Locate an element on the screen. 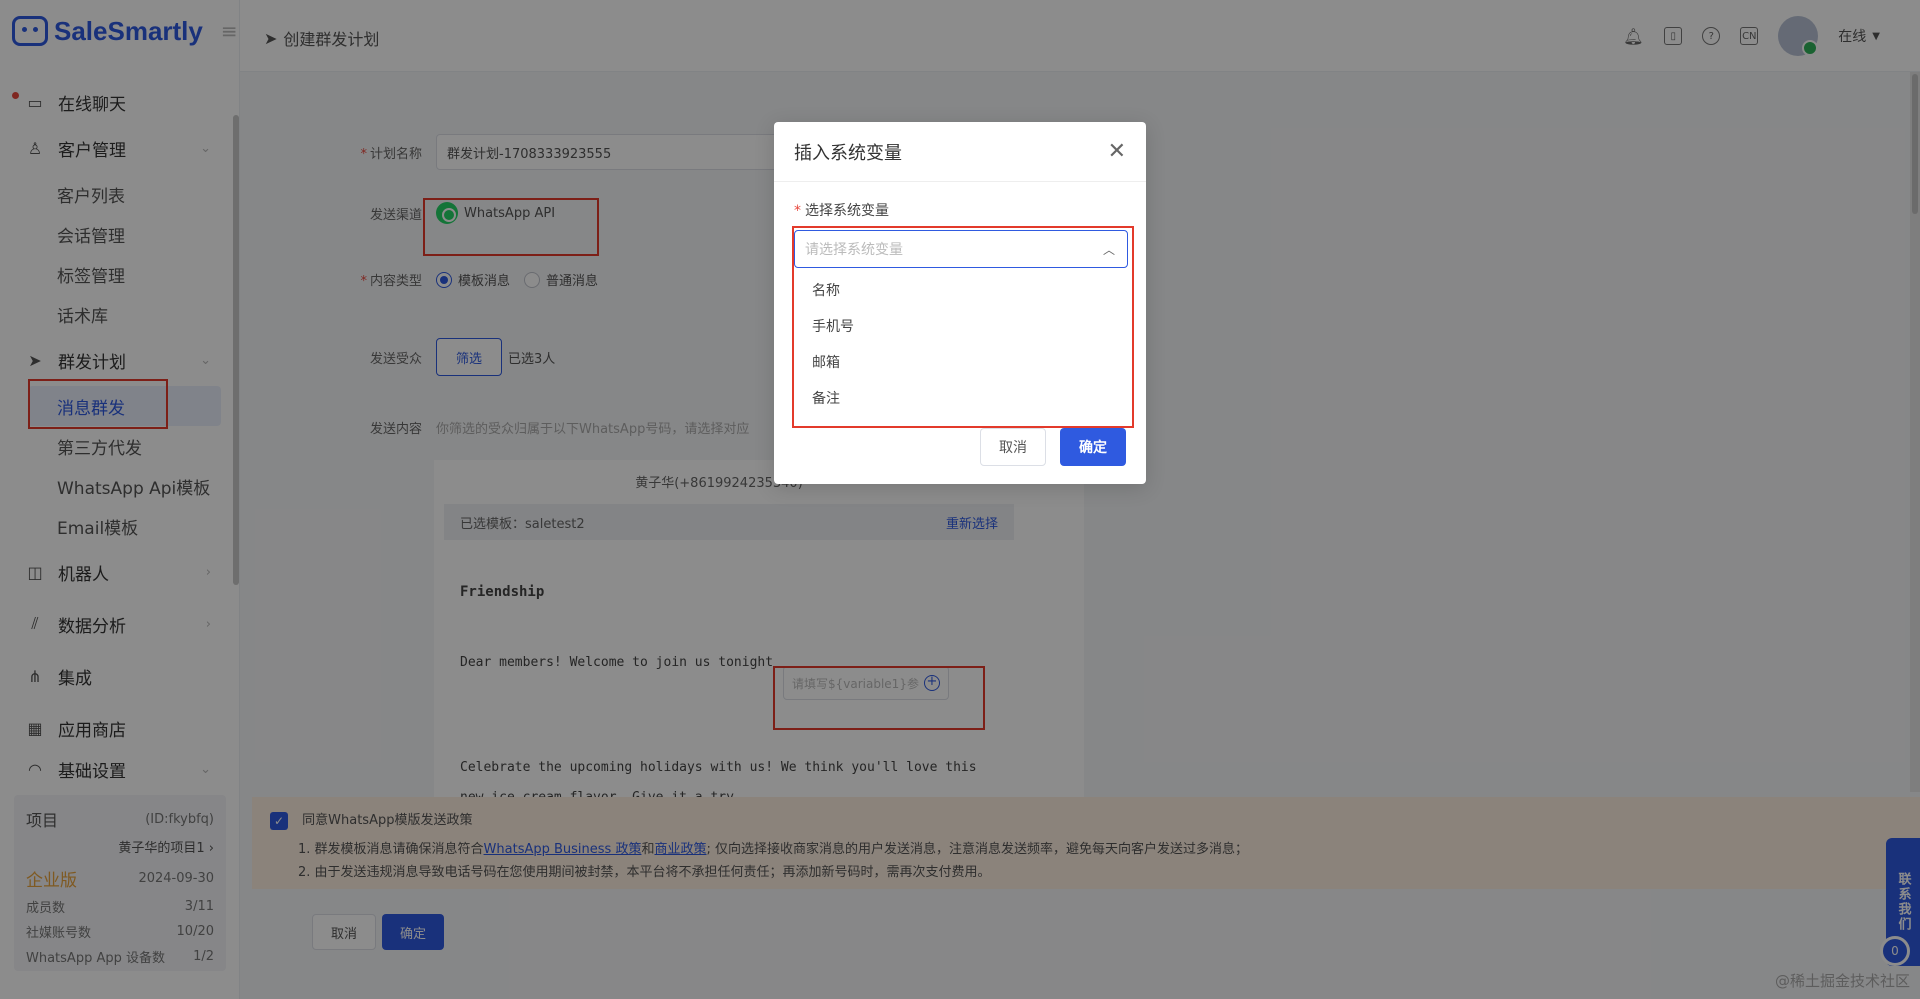  modal-confirm-button: 确定 is located at coordinates (1093, 447).